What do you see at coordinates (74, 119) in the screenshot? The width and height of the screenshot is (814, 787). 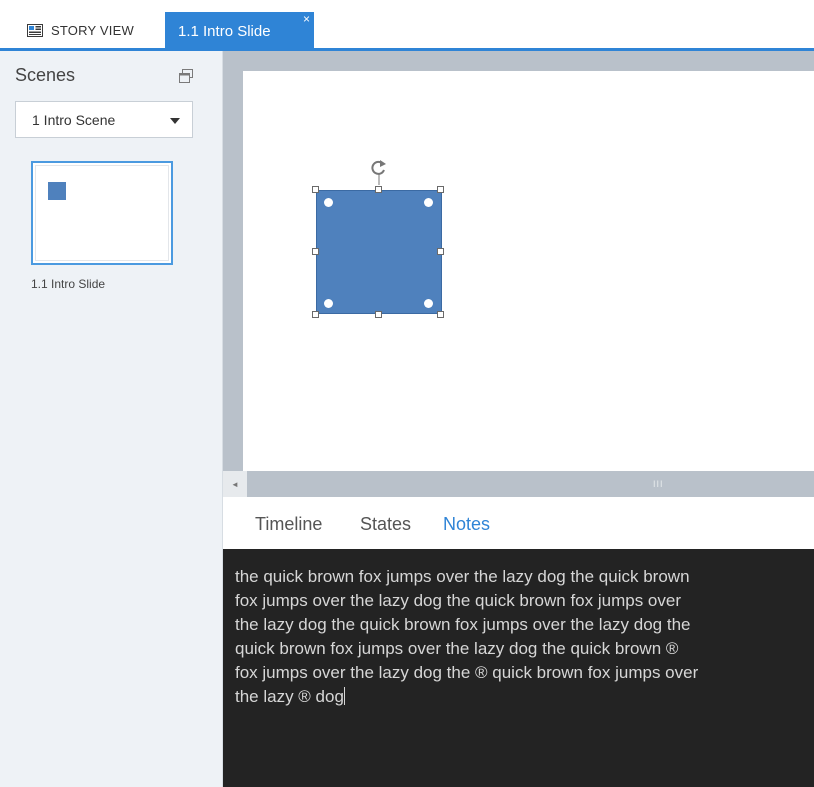 I see `scene-select-value: 1 Intro Scene` at bounding box center [74, 119].